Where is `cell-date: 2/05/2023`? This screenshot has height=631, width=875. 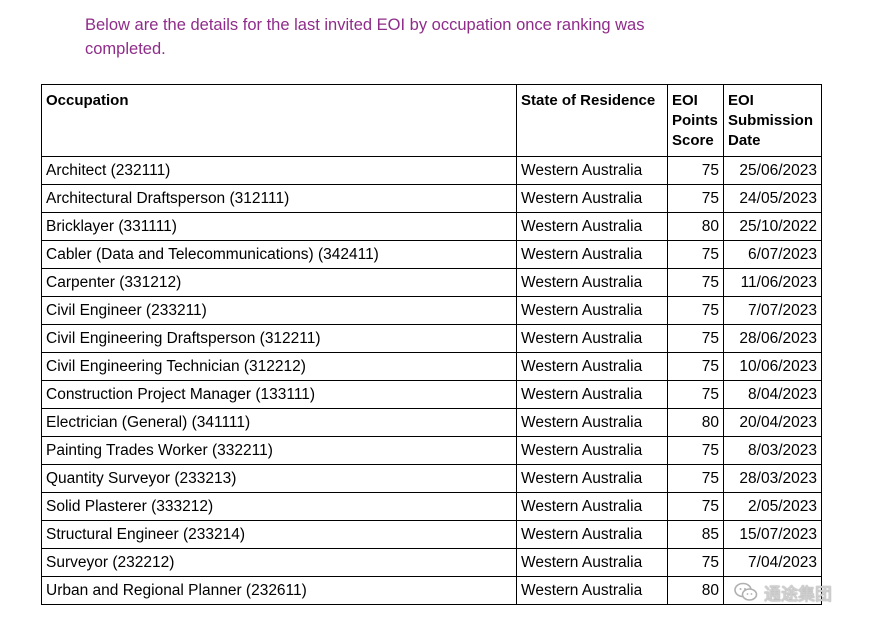 cell-date: 2/05/2023 is located at coordinates (772, 506).